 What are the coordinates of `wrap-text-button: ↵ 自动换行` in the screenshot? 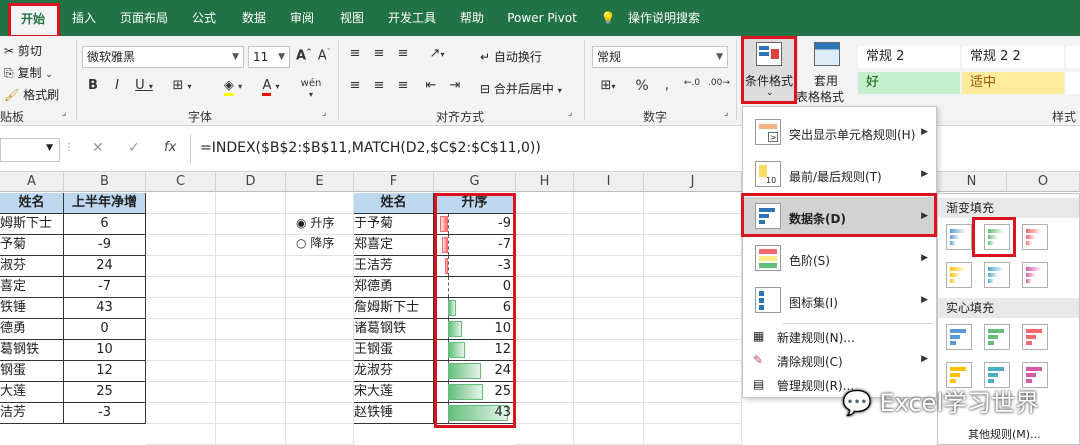 It's located at (511, 56).